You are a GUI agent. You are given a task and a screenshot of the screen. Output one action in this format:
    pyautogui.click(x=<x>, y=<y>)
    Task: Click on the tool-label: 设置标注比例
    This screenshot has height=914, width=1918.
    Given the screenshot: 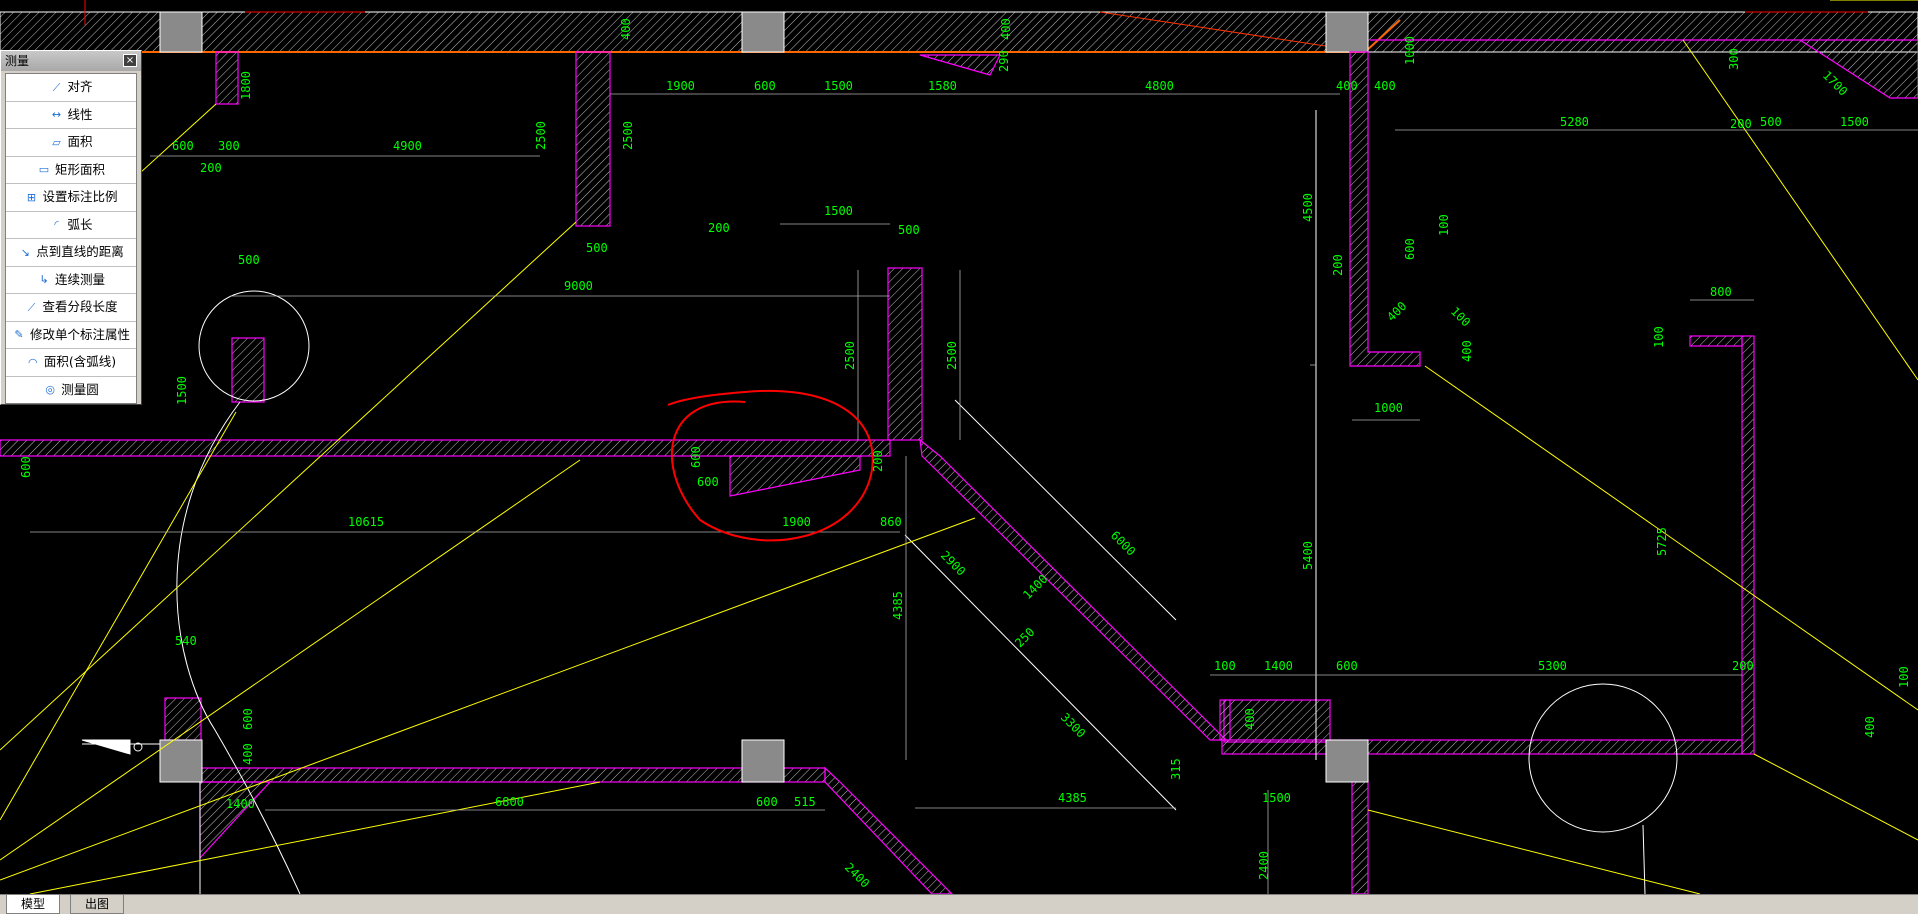 What is the action you would take?
    pyautogui.click(x=80, y=196)
    